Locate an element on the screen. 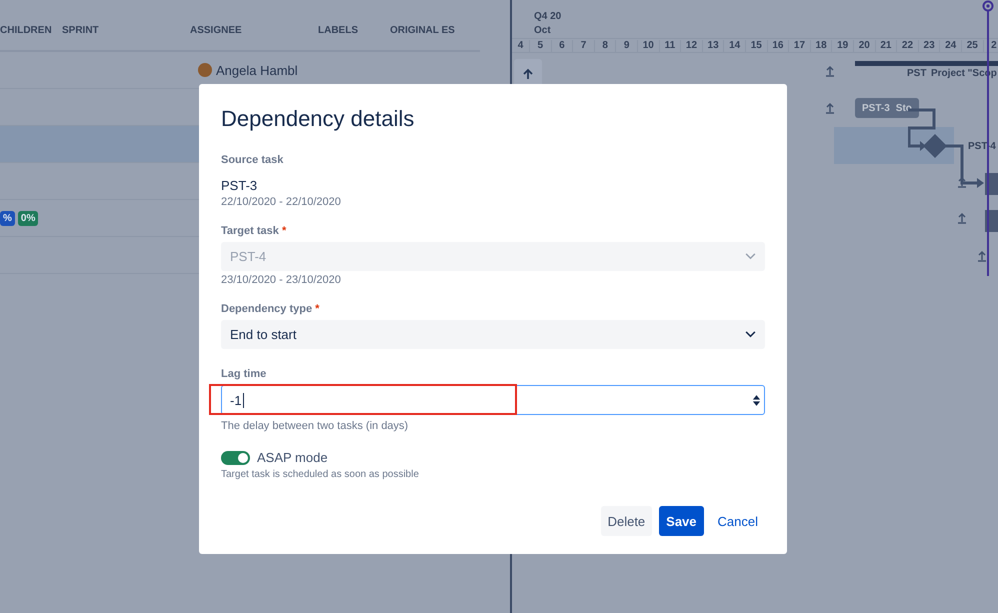  day-label: 24 is located at coordinates (951, 46).